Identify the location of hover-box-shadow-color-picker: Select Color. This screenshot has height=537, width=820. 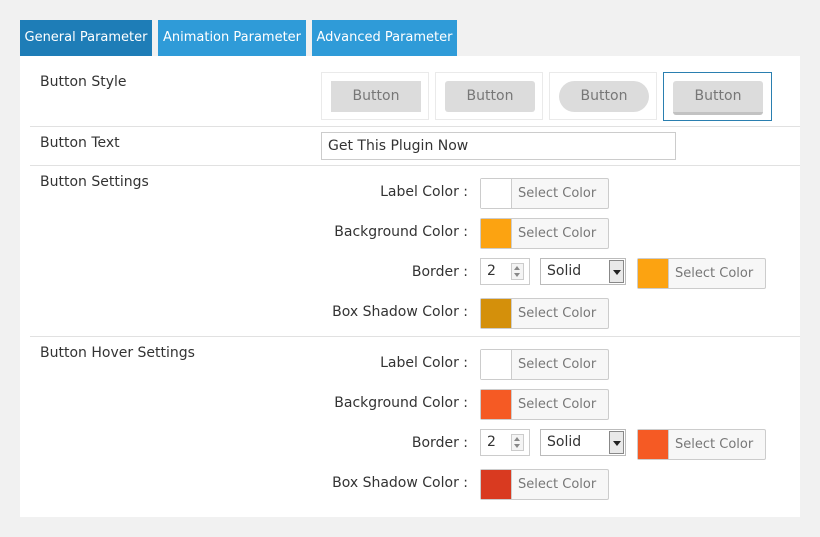
(544, 484).